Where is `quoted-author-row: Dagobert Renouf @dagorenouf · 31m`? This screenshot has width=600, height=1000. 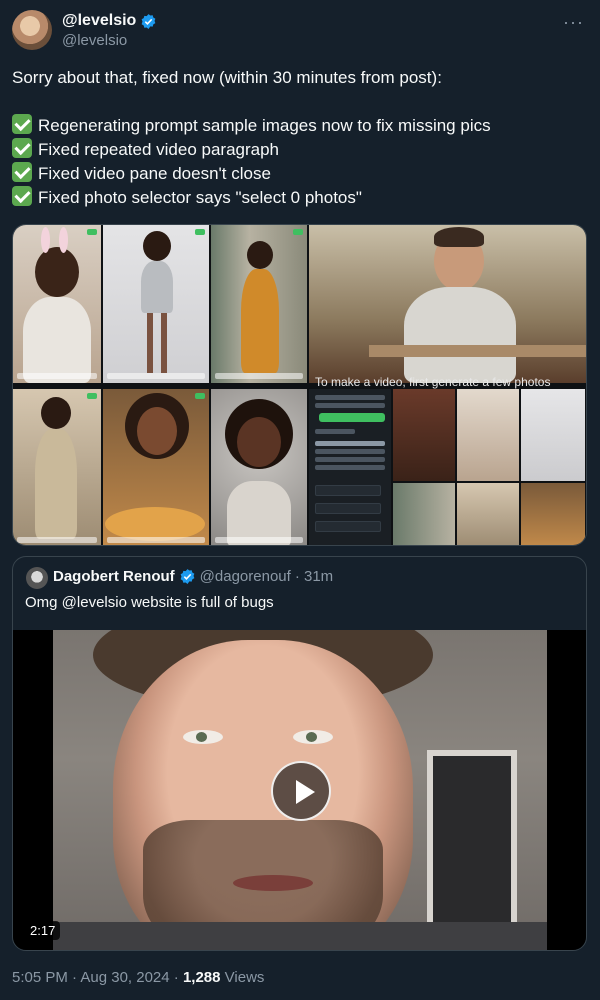 quoted-author-row: Dagobert Renouf @dagorenouf · 31m is located at coordinates (193, 576).